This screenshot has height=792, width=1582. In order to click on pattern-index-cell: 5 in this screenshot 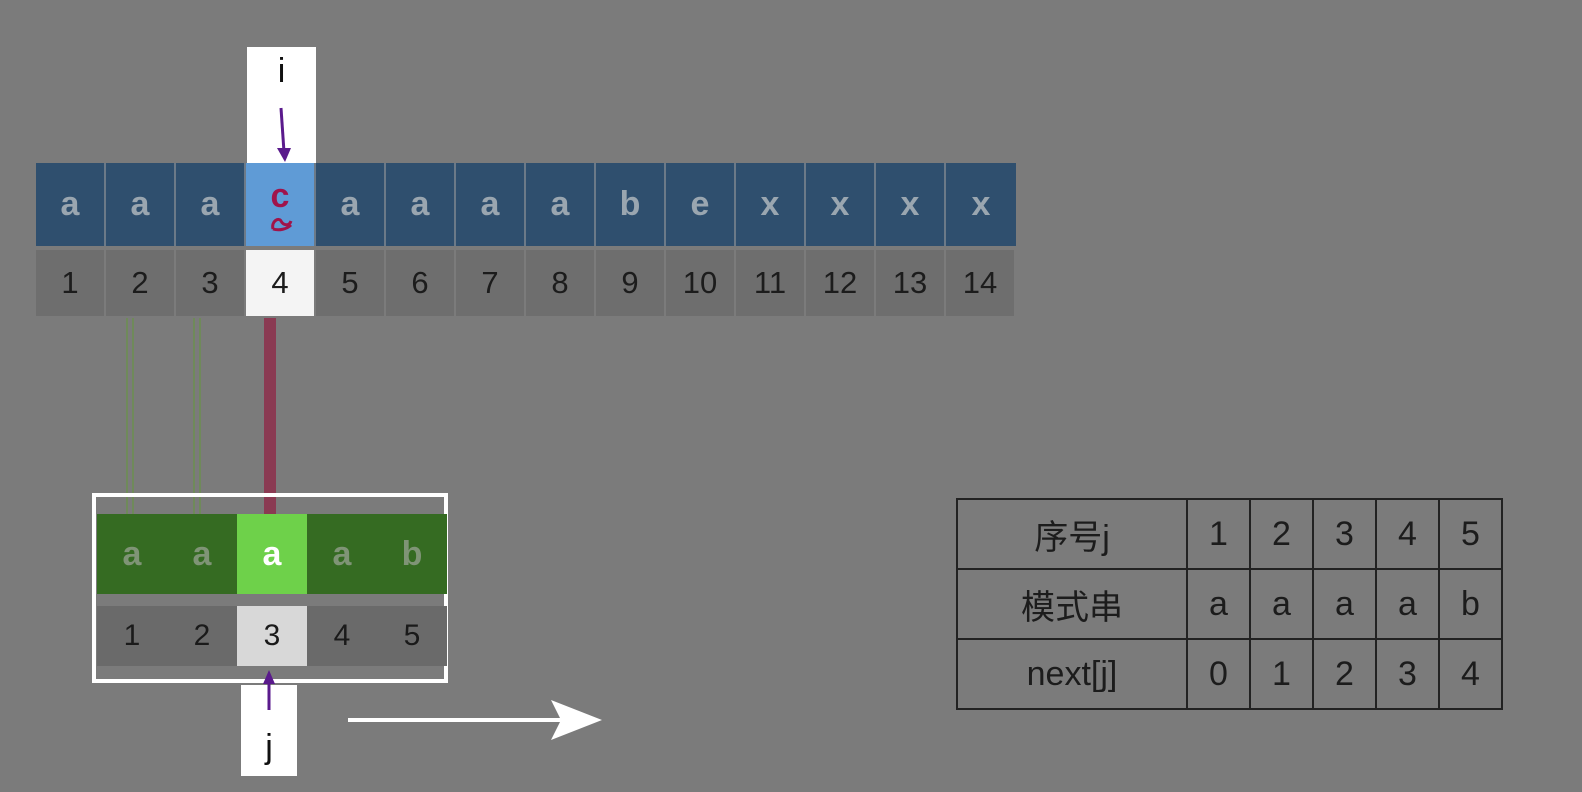, I will do `click(412, 636)`.